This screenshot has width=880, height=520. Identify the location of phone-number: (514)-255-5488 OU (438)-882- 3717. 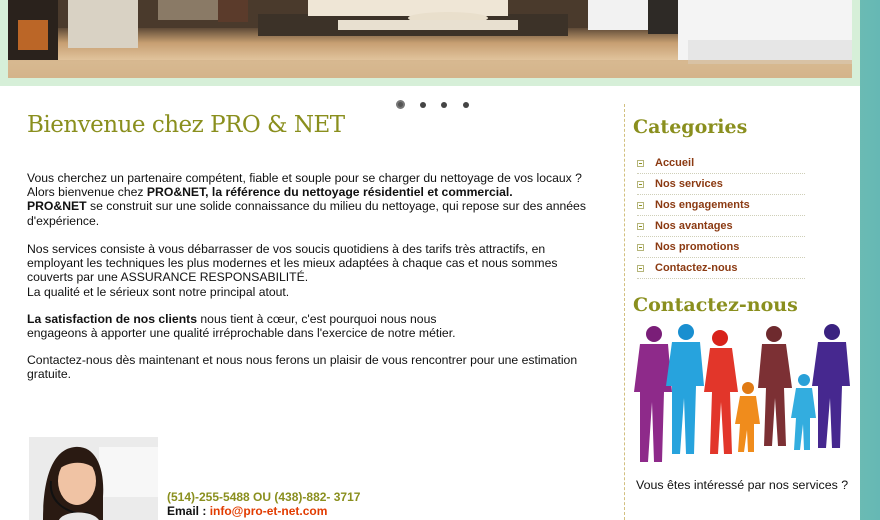
(264, 497).